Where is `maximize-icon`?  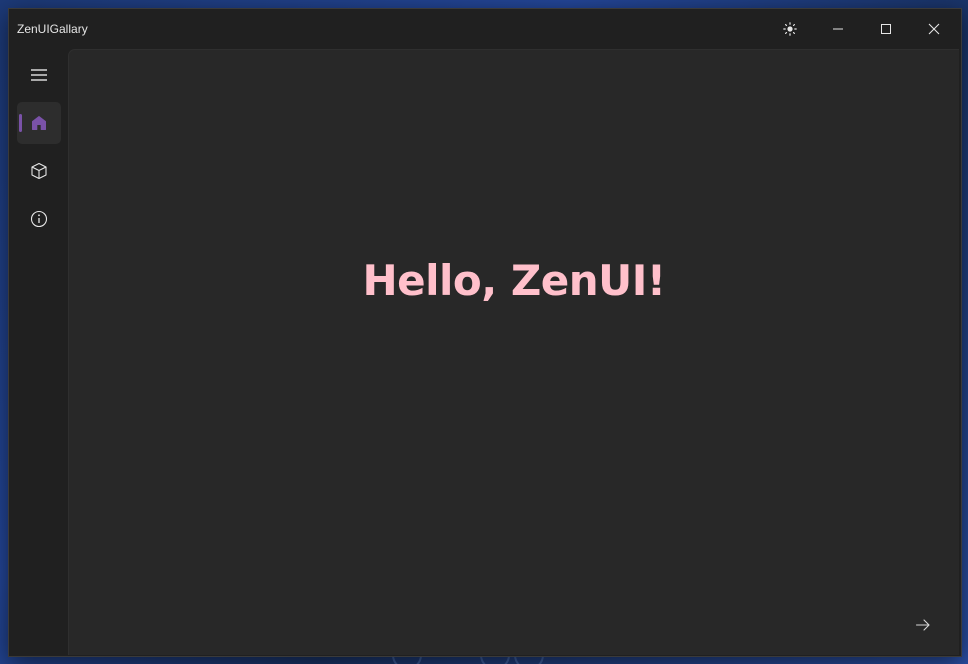
maximize-icon is located at coordinates (886, 29).